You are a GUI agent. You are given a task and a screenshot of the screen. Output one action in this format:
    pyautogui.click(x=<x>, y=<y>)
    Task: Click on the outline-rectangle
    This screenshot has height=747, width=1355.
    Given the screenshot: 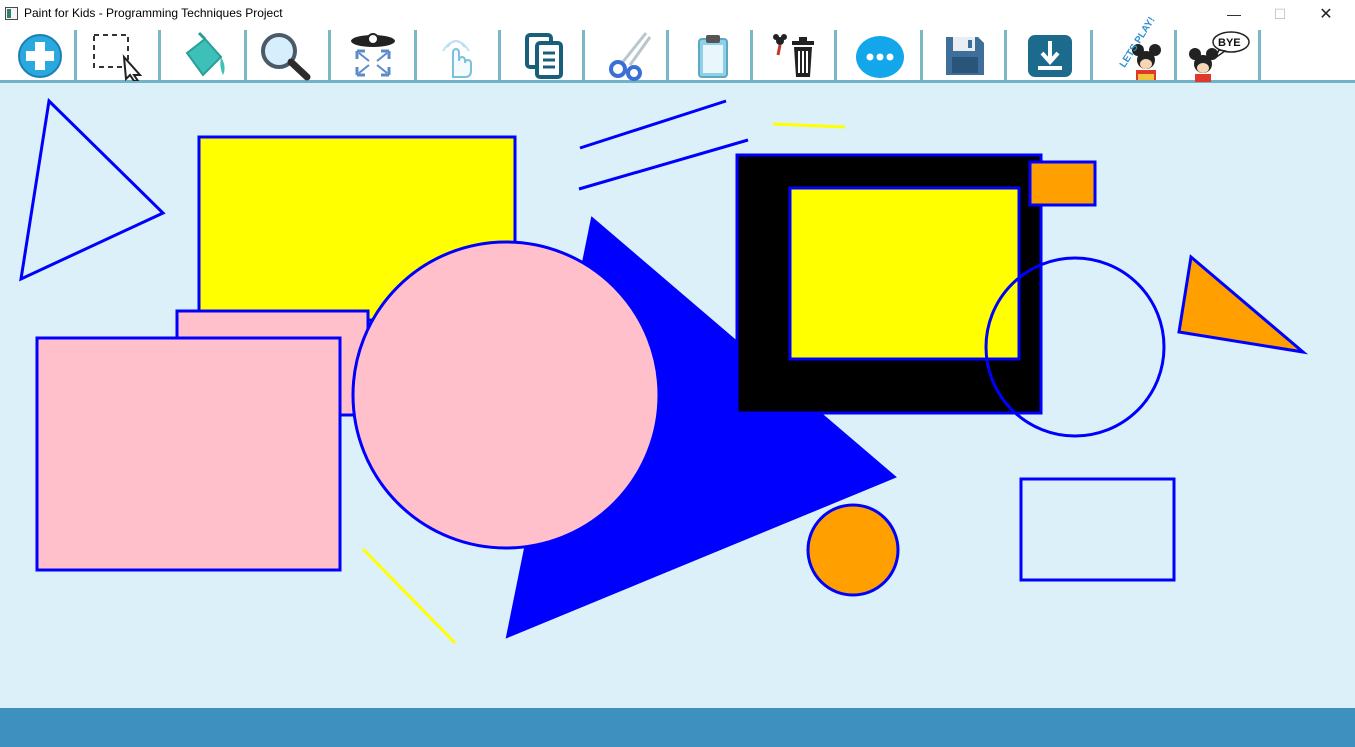 What is the action you would take?
    pyautogui.click(x=1097, y=529)
    